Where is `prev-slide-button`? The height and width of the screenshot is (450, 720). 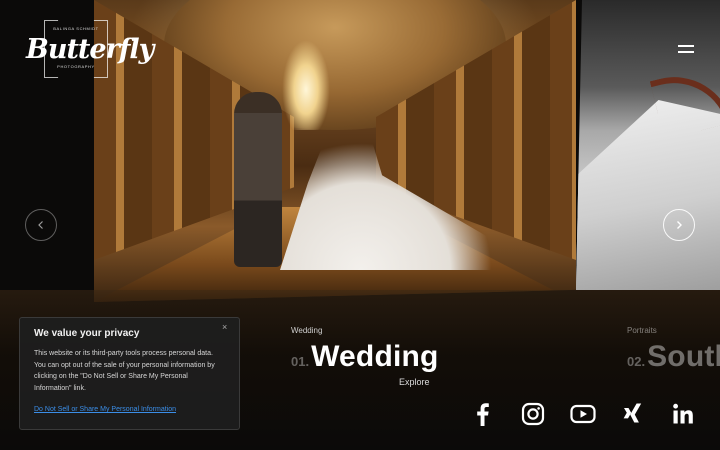
prev-slide-button is located at coordinates (41, 225).